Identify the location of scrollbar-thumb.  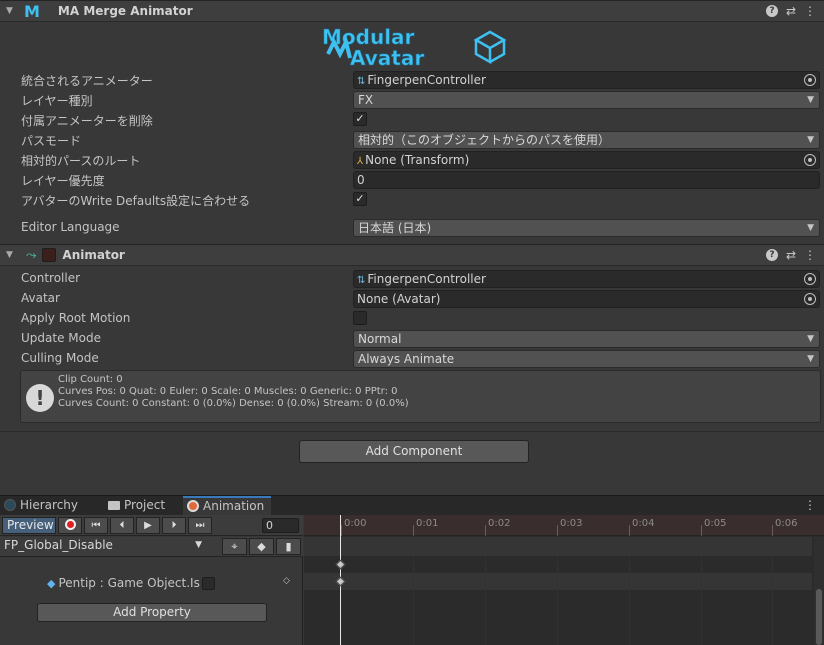
(819, 617).